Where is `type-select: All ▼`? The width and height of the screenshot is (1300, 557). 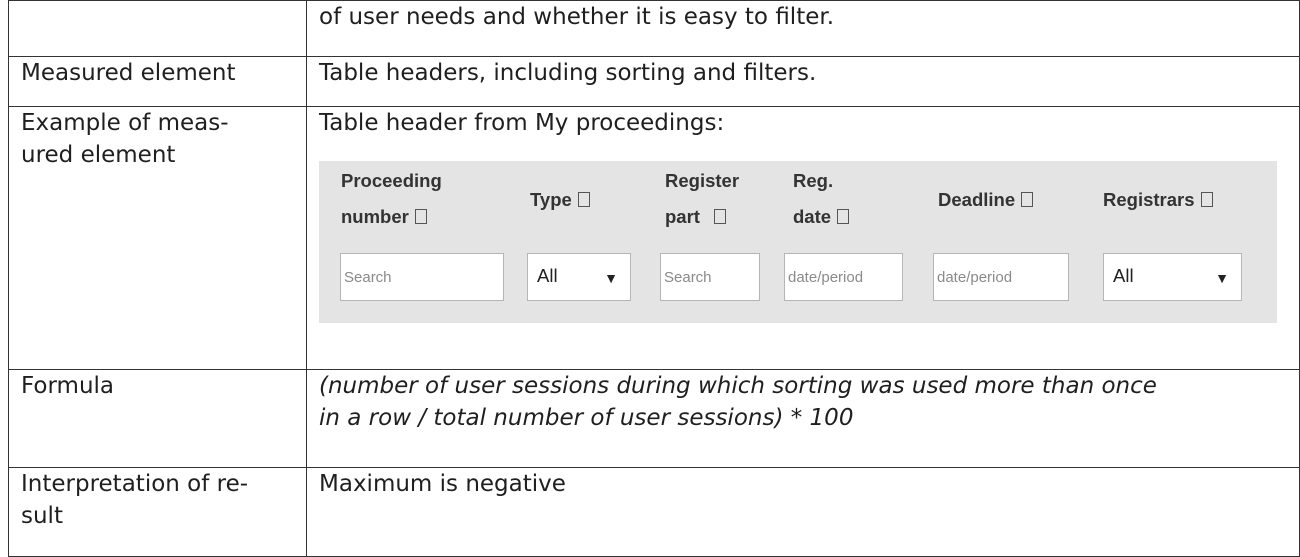 type-select: All ▼ is located at coordinates (579, 277).